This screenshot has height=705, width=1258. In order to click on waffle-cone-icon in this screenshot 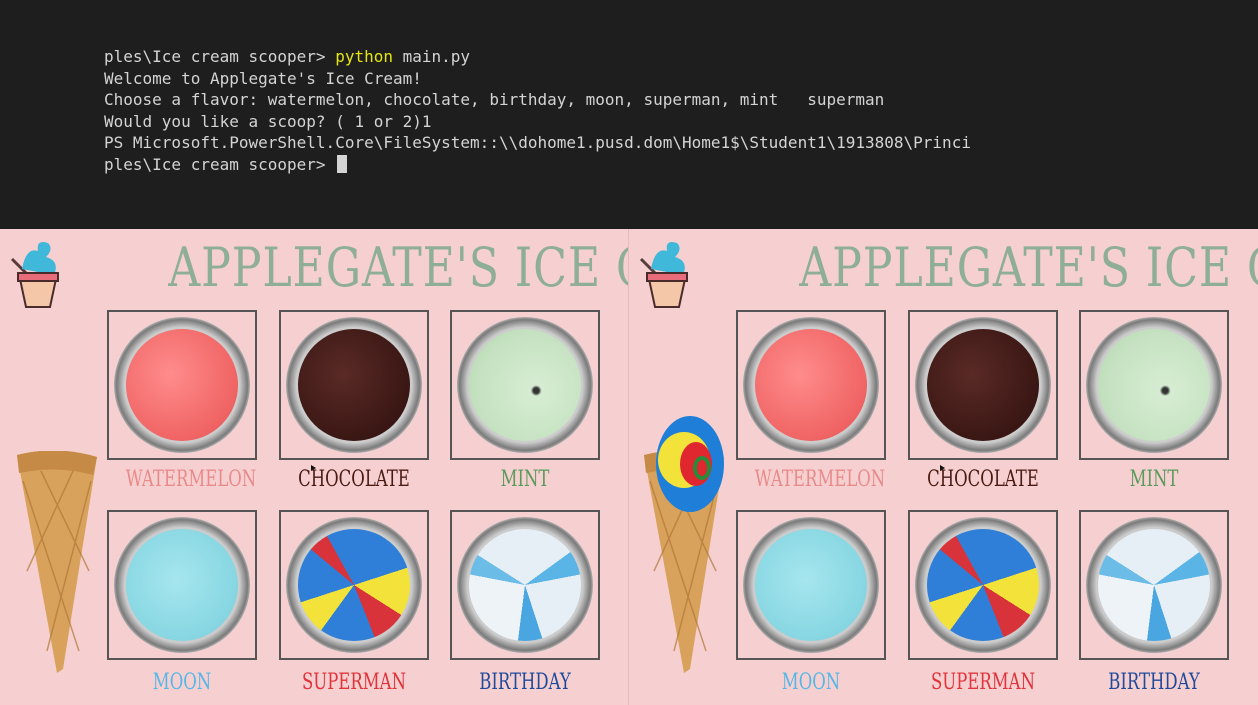, I will do `click(57, 562)`.